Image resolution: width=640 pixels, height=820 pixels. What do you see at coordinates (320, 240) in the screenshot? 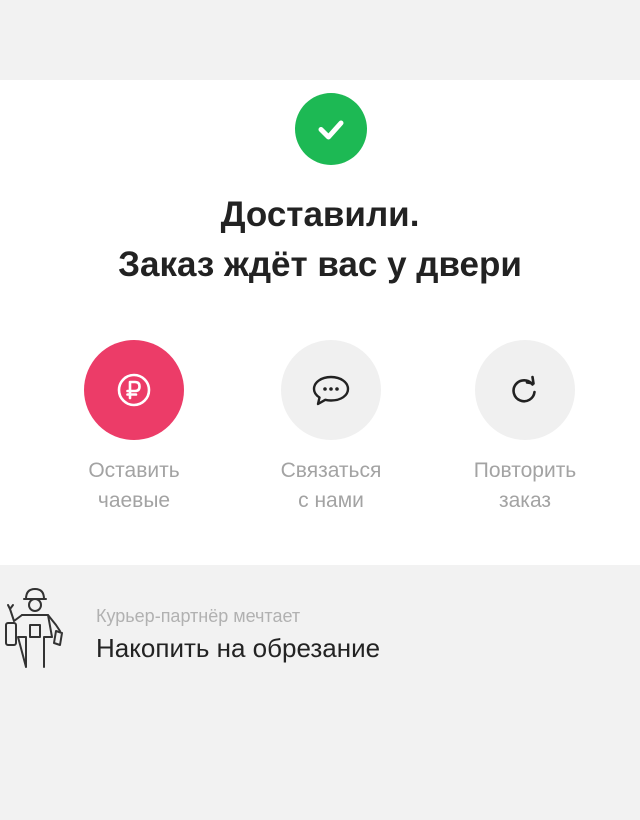
I see `status-title: Доставили. Заказ ждёт вас у двери` at bounding box center [320, 240].